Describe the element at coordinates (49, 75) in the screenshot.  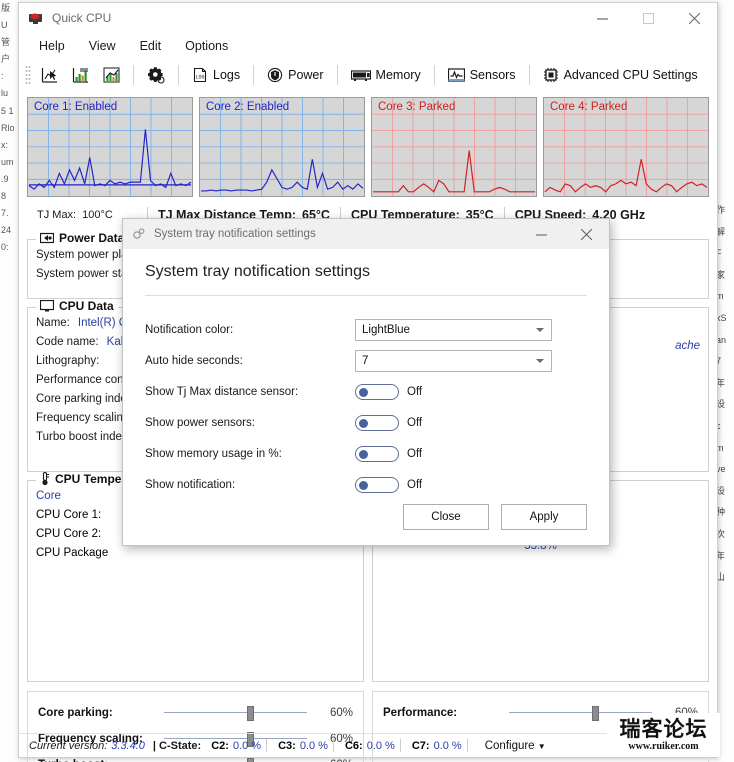
I see `toolbar-chart-cursor-button` at that location.